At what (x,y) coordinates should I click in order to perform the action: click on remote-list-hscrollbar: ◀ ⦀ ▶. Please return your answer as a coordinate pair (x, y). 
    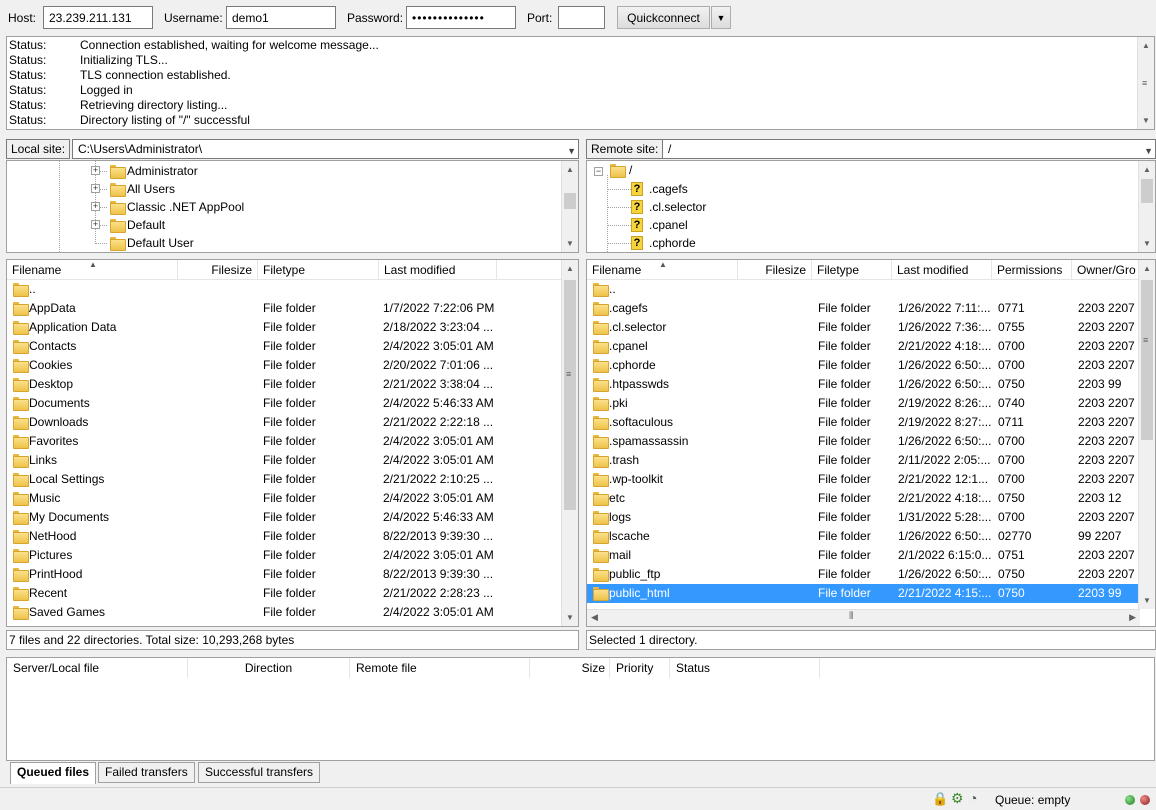
    Looking at the image, I should click on (863, 617).